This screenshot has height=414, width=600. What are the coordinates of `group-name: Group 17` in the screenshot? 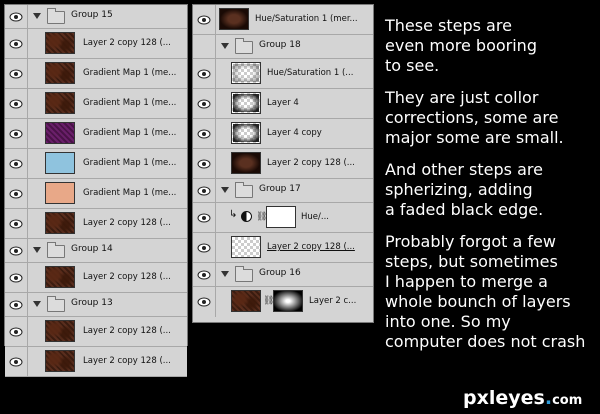 It's located at (280, 189).